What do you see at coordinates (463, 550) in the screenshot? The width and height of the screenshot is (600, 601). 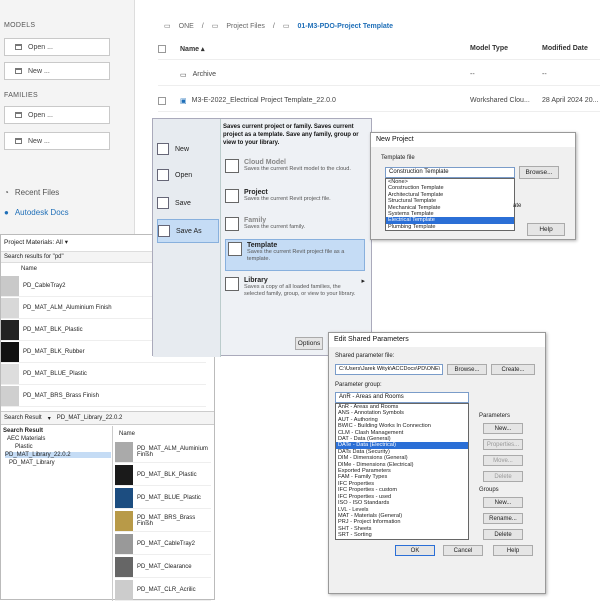 I see `cancel-button: Cancel` at bounding box center [463, 550].